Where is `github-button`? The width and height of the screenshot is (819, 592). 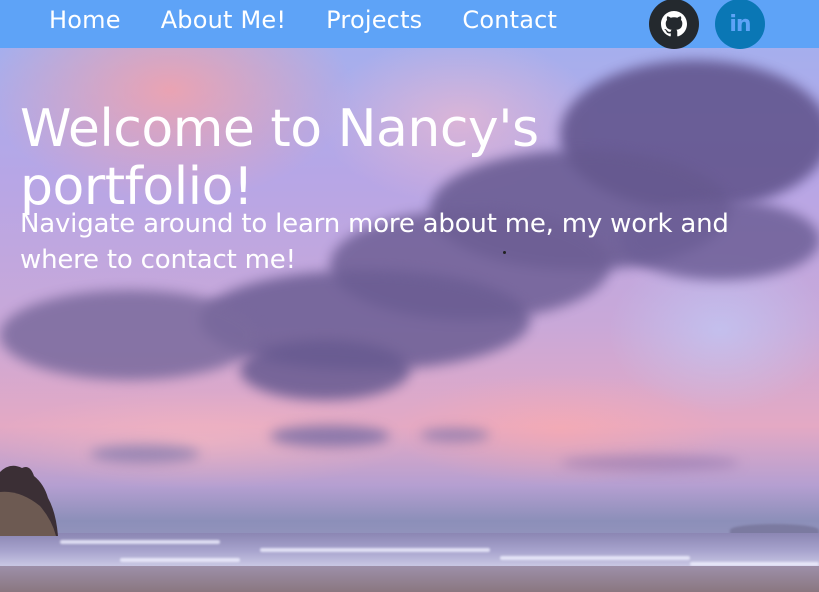
github-button is located at coordinates (674, 24).